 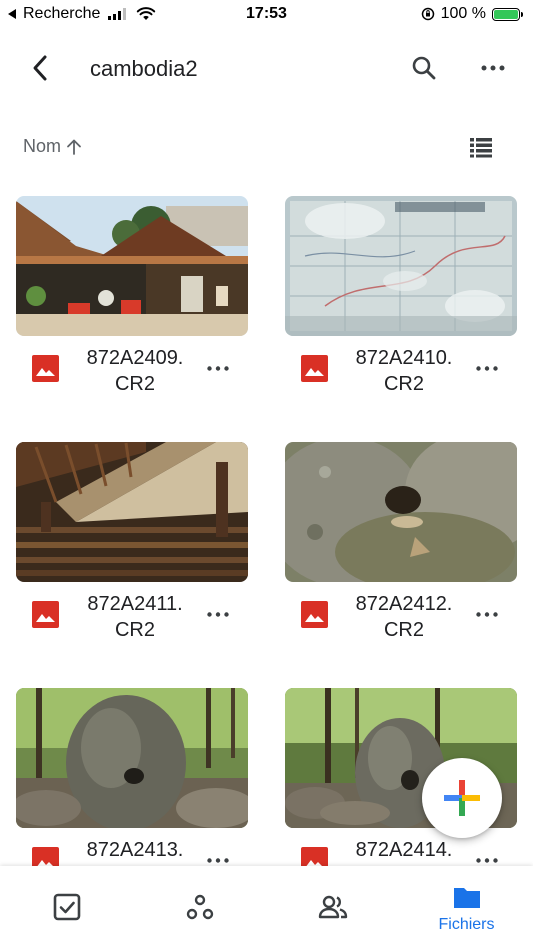 What do you see at coordinates (42, 146) in the screenshot?
I see `sort-label: Nom` at bounding box center [42, 146].